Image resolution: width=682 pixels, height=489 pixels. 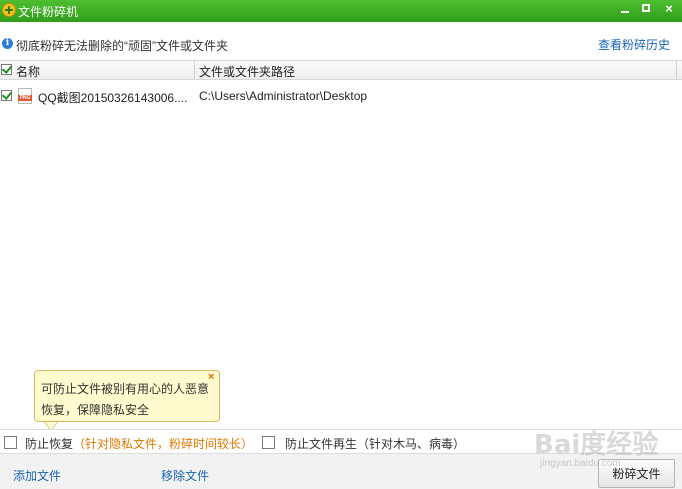 I want to click on shredder-app-icon, so click(x=9, y=10).